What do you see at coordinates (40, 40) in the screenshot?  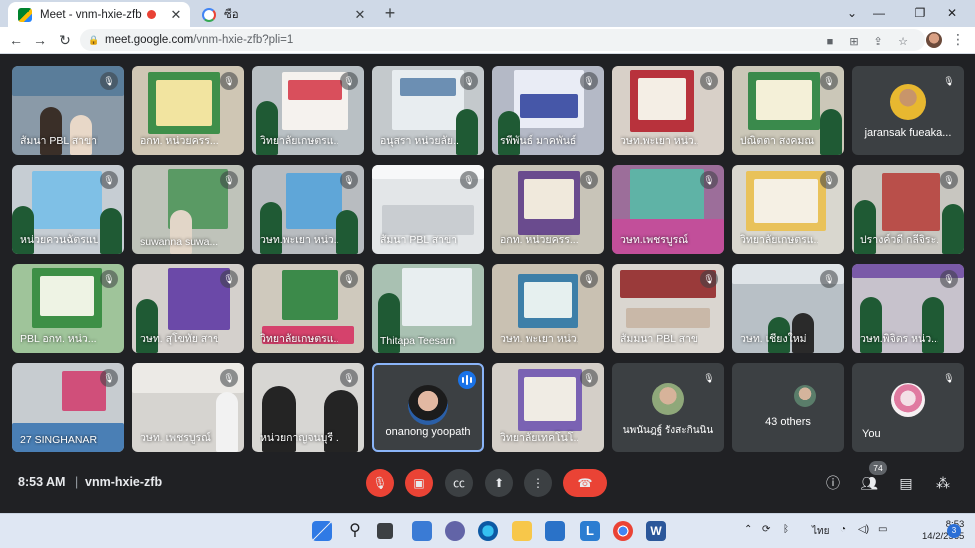 I see `forward-icon: →` at bounding box center [40, 40].